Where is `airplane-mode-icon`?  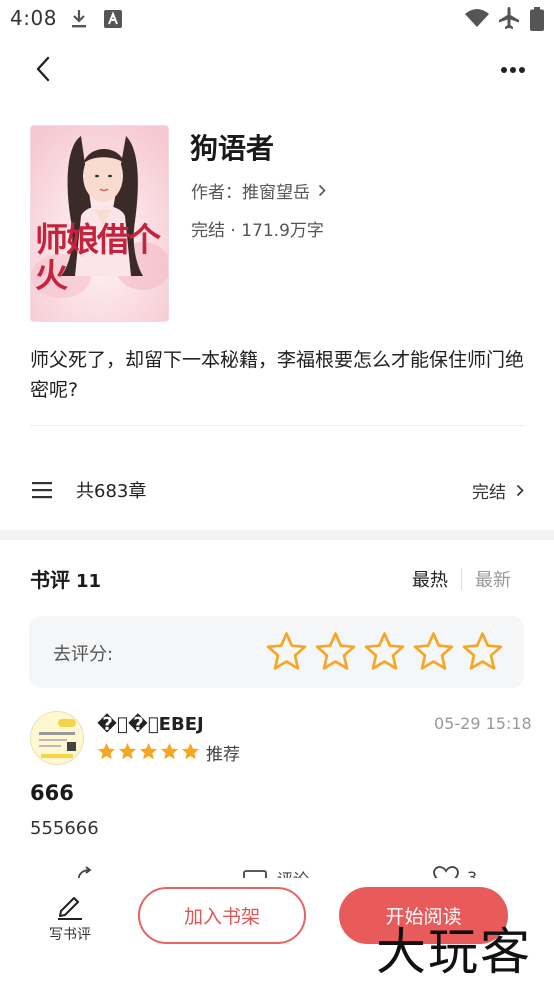 airplane-mode-icon is located at coordinates (509, 20).